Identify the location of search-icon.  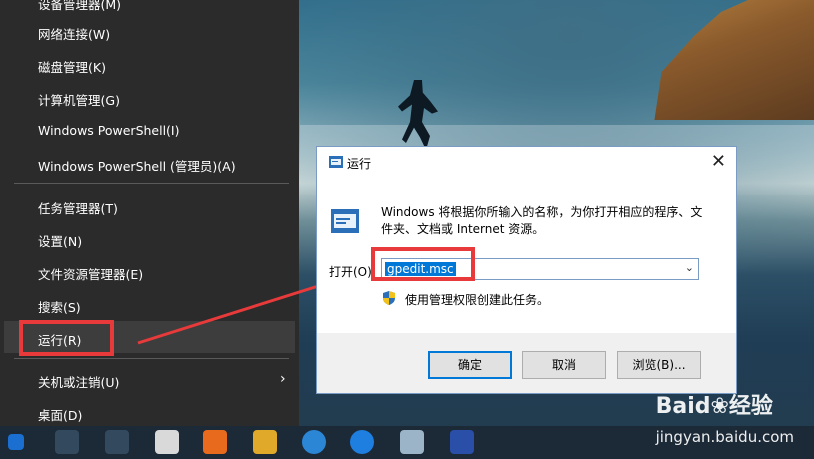
(67, 442).